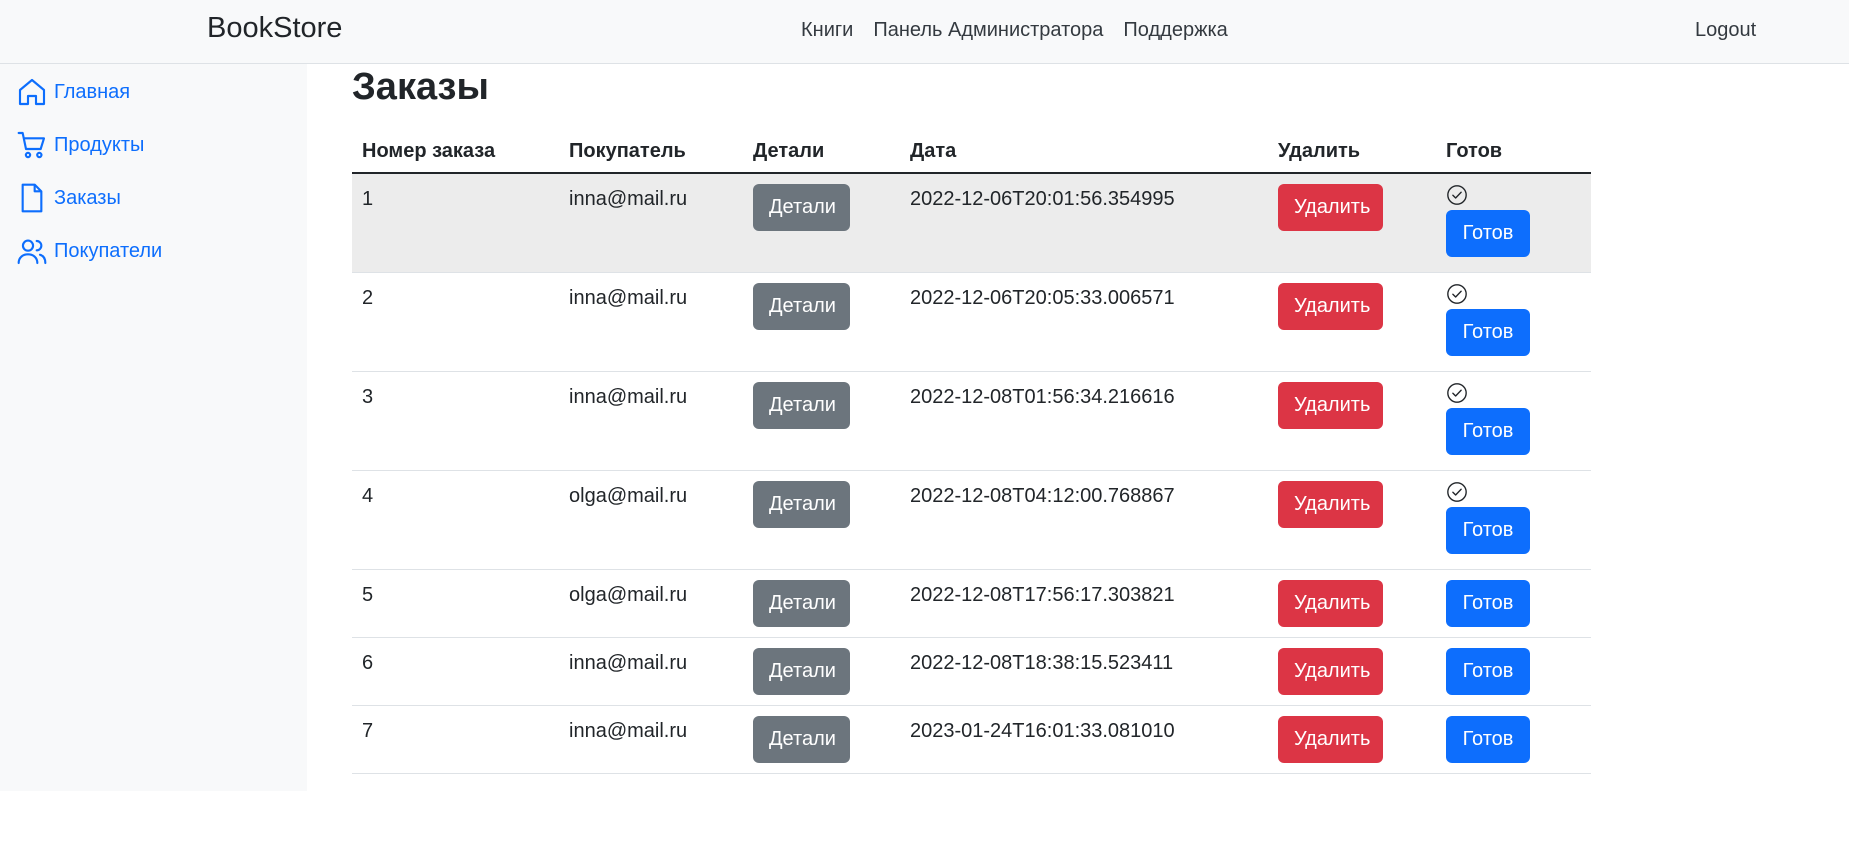 This screenshot has width=1849, height=842. I want to click on order-number-cell: 1, so click(455, 223).